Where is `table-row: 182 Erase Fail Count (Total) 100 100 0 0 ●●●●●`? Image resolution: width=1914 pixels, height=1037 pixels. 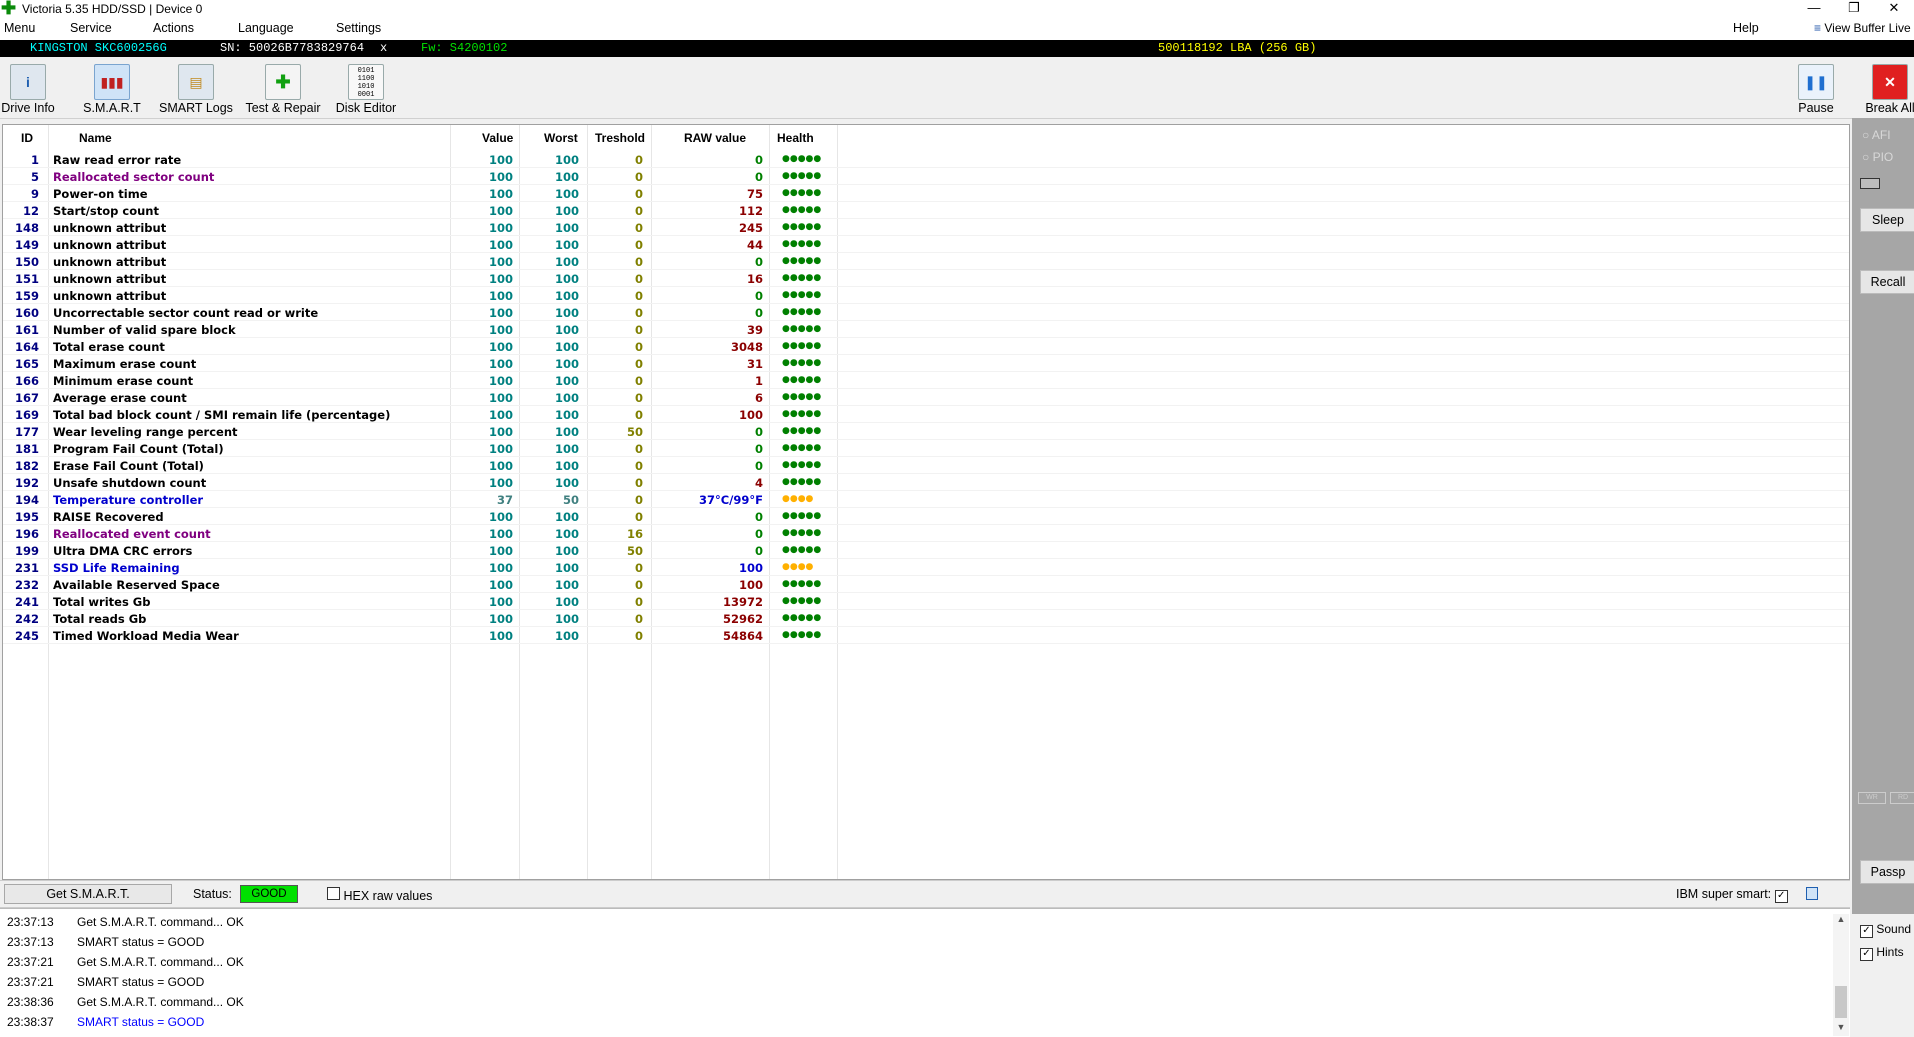 table-row: 182 Erase Fail Count (Total) 100 100 0 0 ●●●●● is located at coordinates (921, 465).